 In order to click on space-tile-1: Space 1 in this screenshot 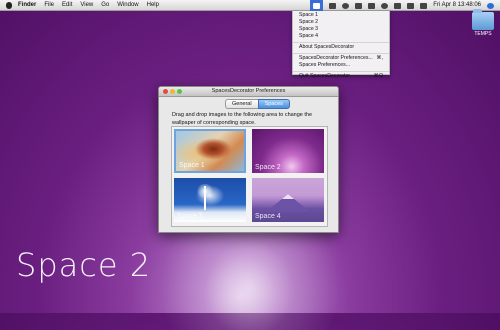, I will do `click(210, 151)`.